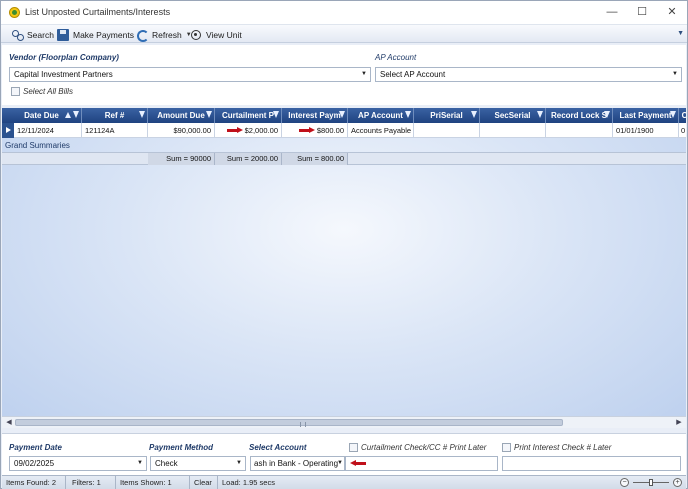  Describe the element at coordinates (167, 34) in the screenshot. I see `refresh-label: Refresh` at that location.